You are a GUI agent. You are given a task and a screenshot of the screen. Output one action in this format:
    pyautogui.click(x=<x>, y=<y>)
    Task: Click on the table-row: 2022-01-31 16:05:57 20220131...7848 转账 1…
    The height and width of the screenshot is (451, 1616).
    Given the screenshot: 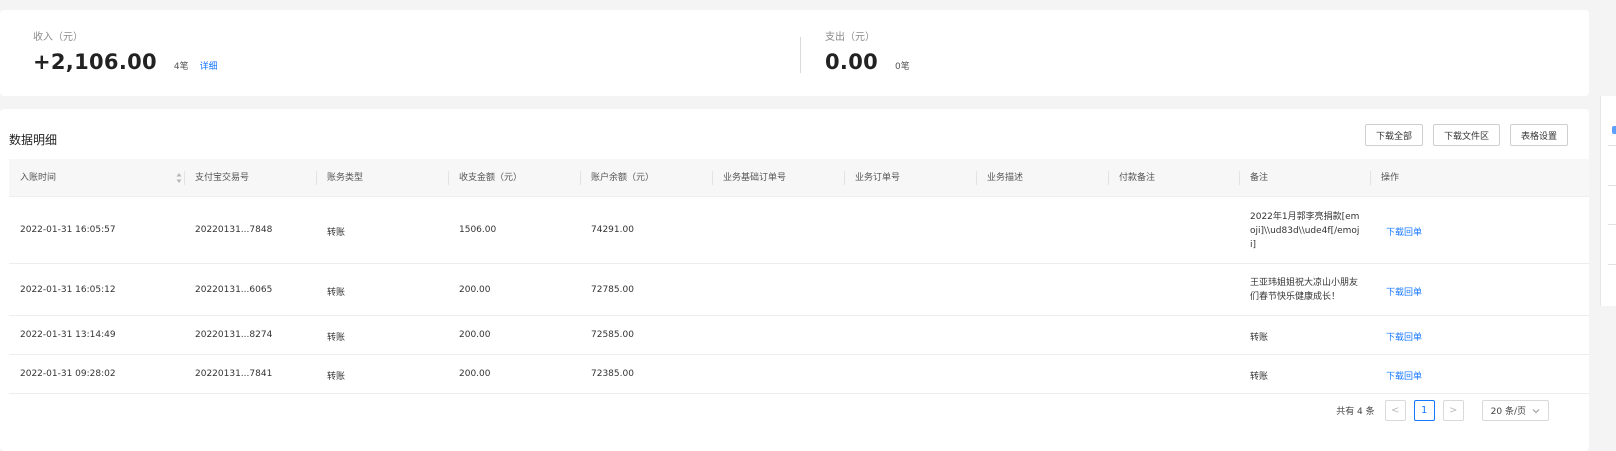 What is the action you would take?
    pyautogui.click(x=801, y=230)
    